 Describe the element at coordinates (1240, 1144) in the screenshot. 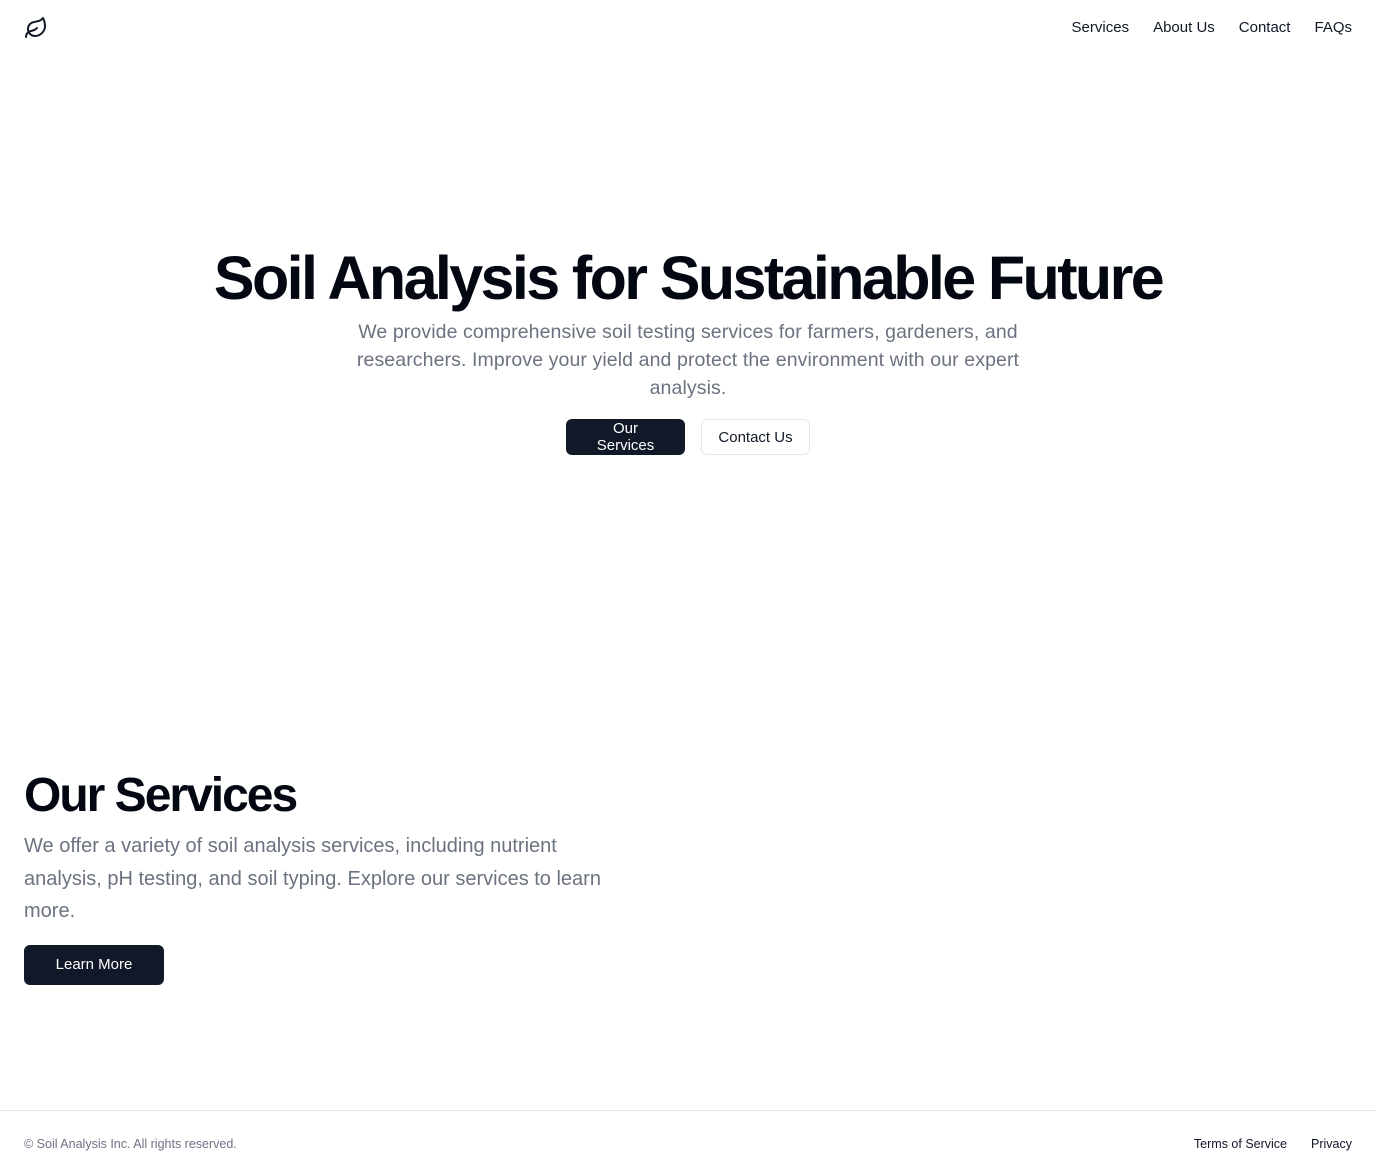

I see `footer-link-terms: Terms of Service` at that location.